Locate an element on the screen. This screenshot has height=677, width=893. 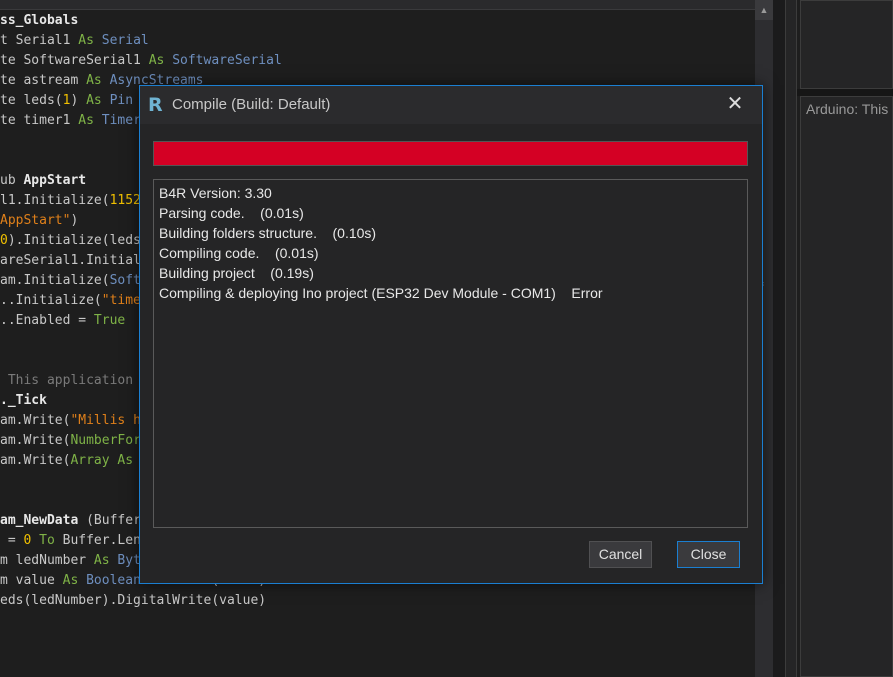
code-token: SoftwareSerial is located at coordinates (223, 60).